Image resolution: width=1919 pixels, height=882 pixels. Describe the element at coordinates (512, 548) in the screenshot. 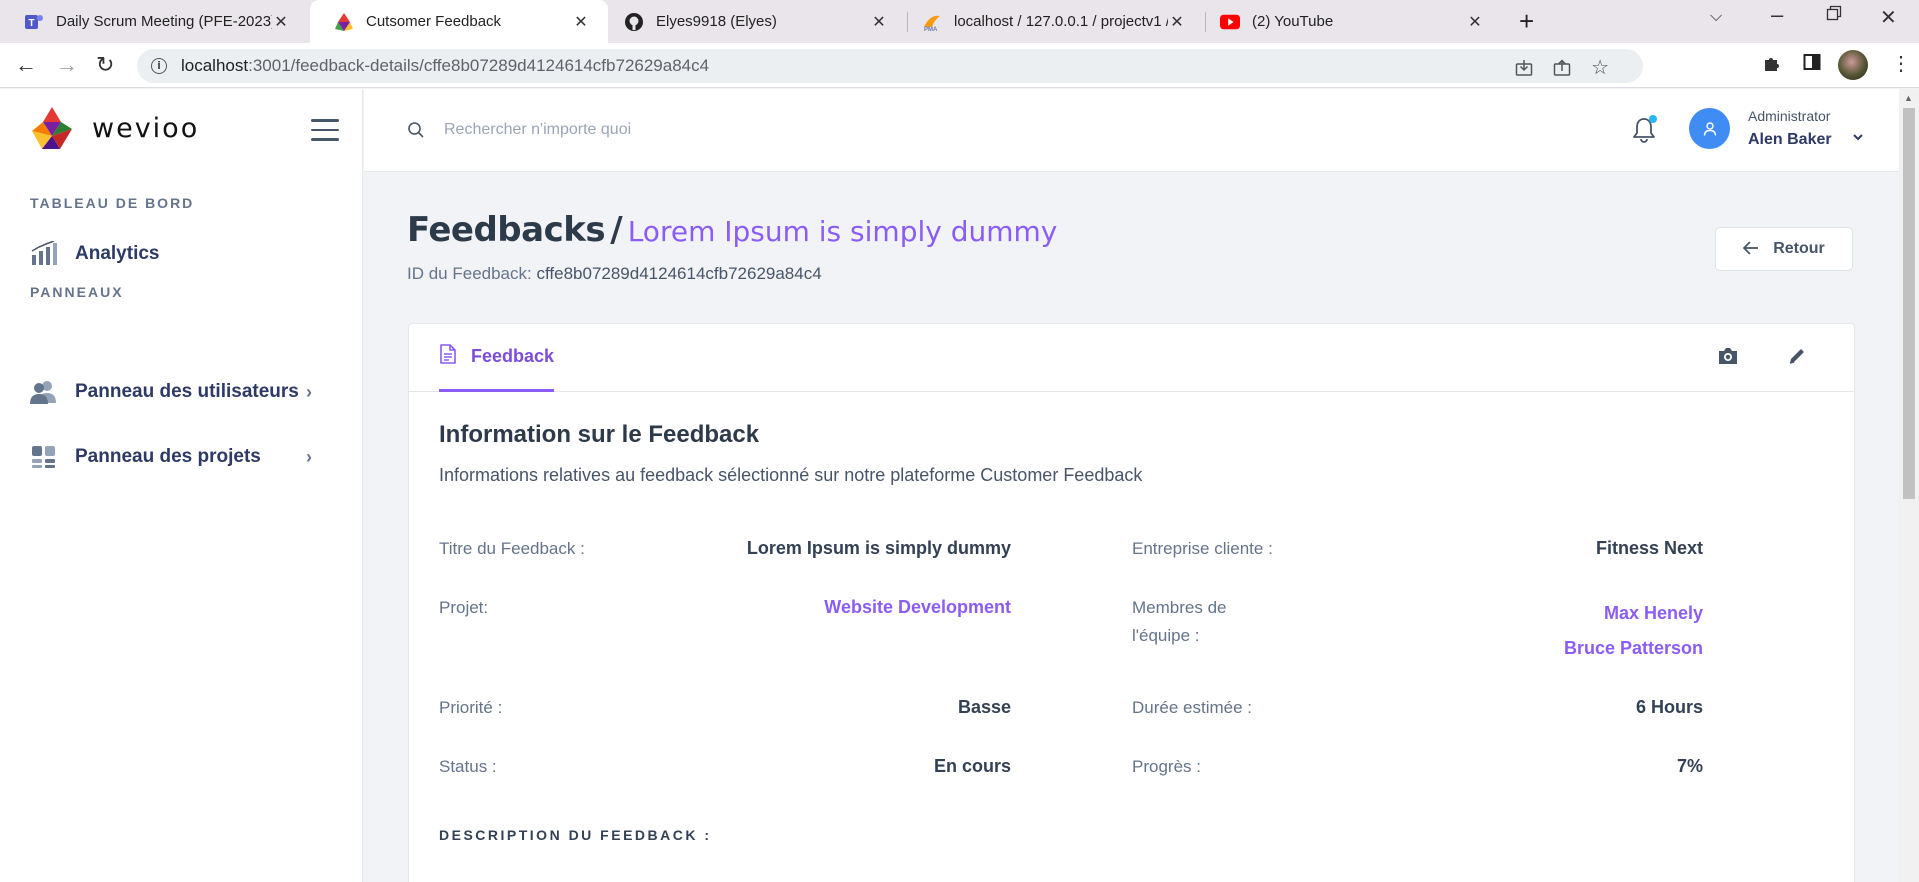

I see `field-label-title: Titre du Feedback :` at that location.